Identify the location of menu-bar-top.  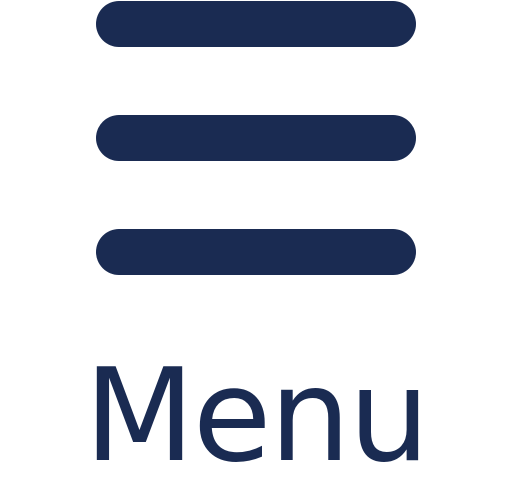
(256, 24).